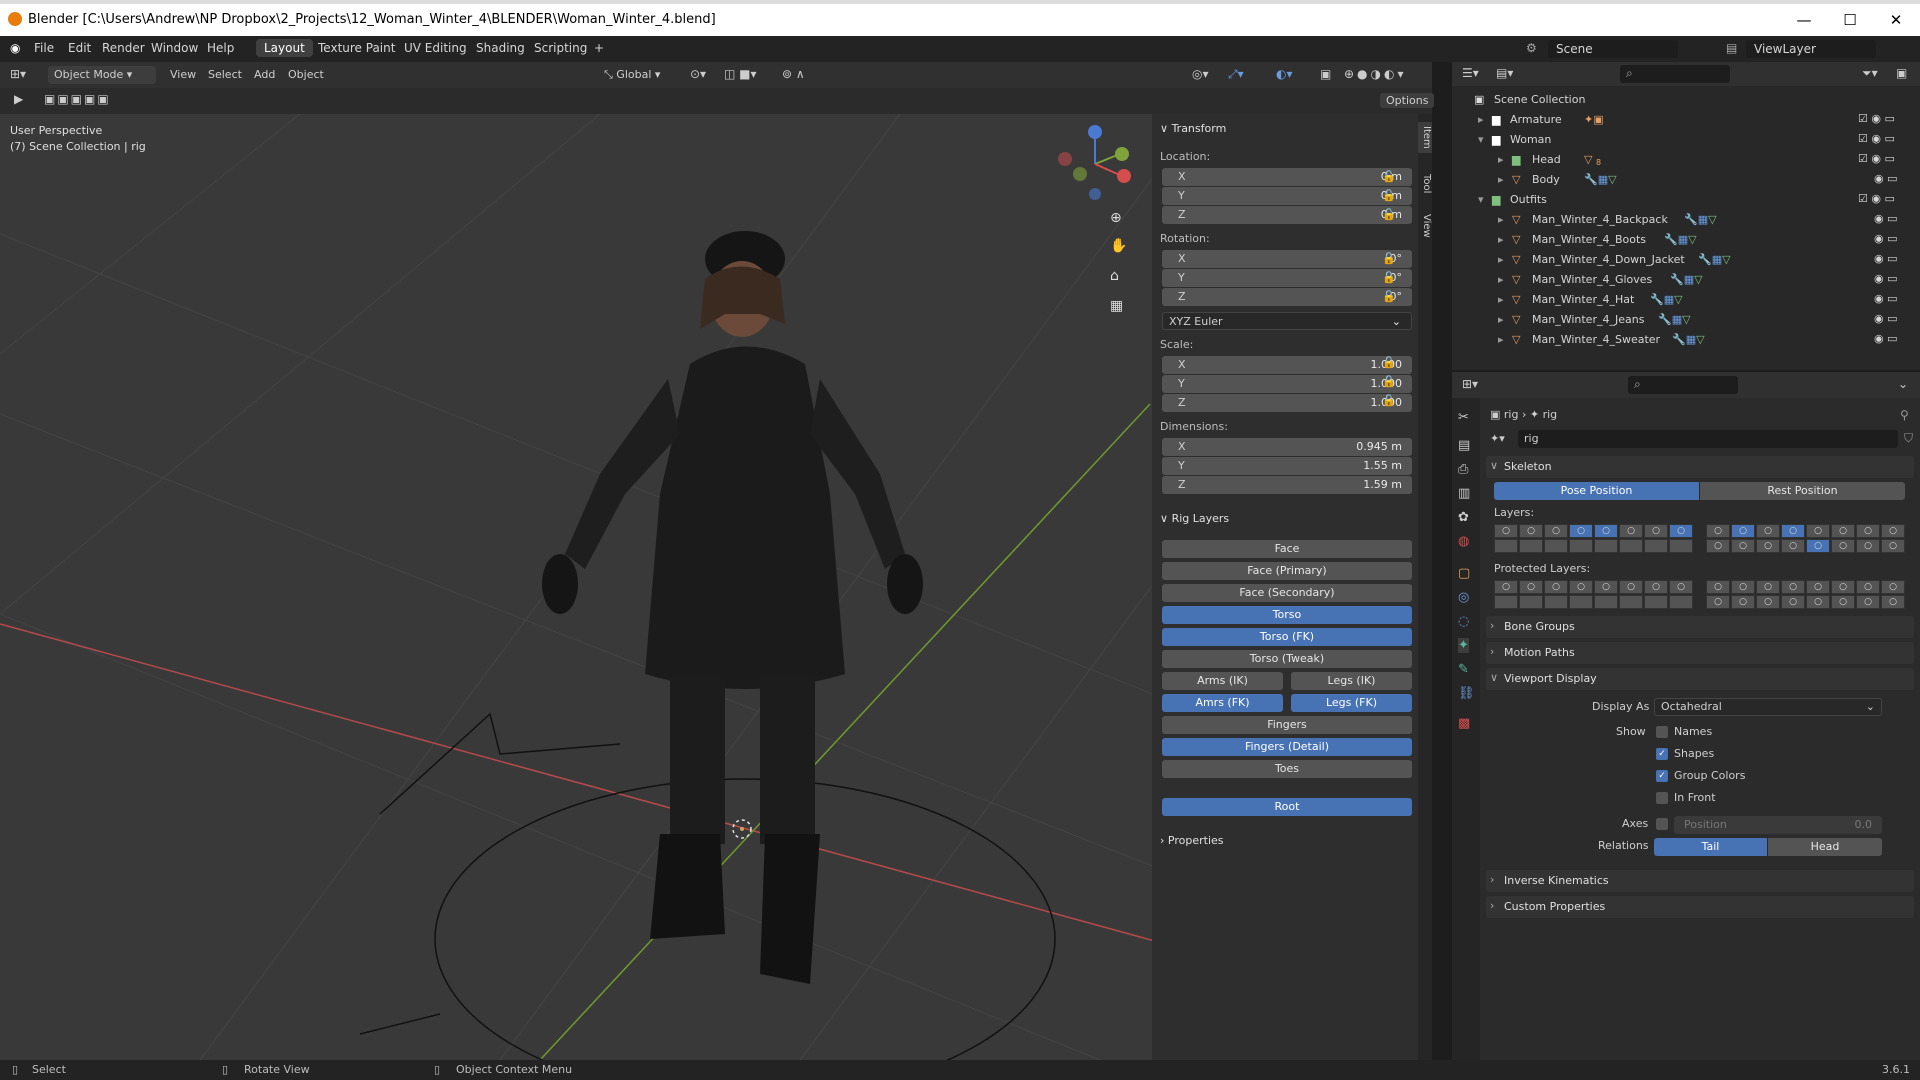 The height and width of the screenshot is (1080, 1920). What do you see at coordinates (1686, 160) in the screenshot?
I see `outliner-row-head: ▸ ▆ Head ▽ 8 ☑ ◉ ▭` at bounding box center [1686, 160].